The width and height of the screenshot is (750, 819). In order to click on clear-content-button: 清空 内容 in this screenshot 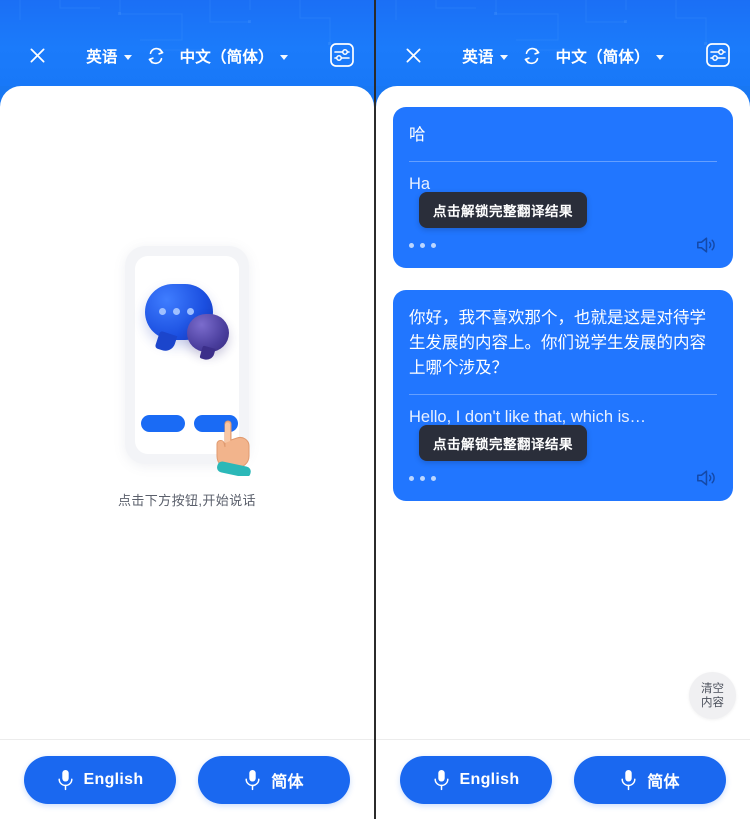, I will do `click(712, 695)`.